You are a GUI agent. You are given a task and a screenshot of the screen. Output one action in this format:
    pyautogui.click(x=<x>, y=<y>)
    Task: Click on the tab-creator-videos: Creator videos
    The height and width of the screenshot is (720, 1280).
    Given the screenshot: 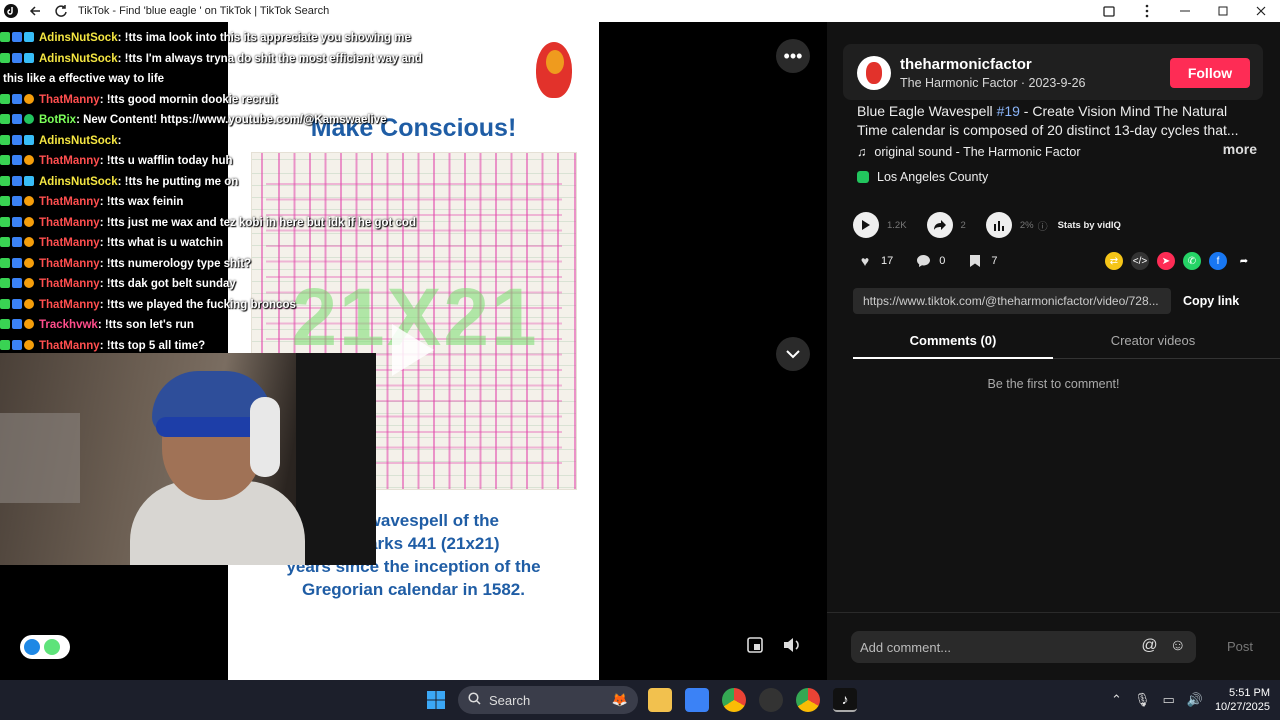 What is the action you would take?
    pyautogui.click(x=1153, y=344)
    